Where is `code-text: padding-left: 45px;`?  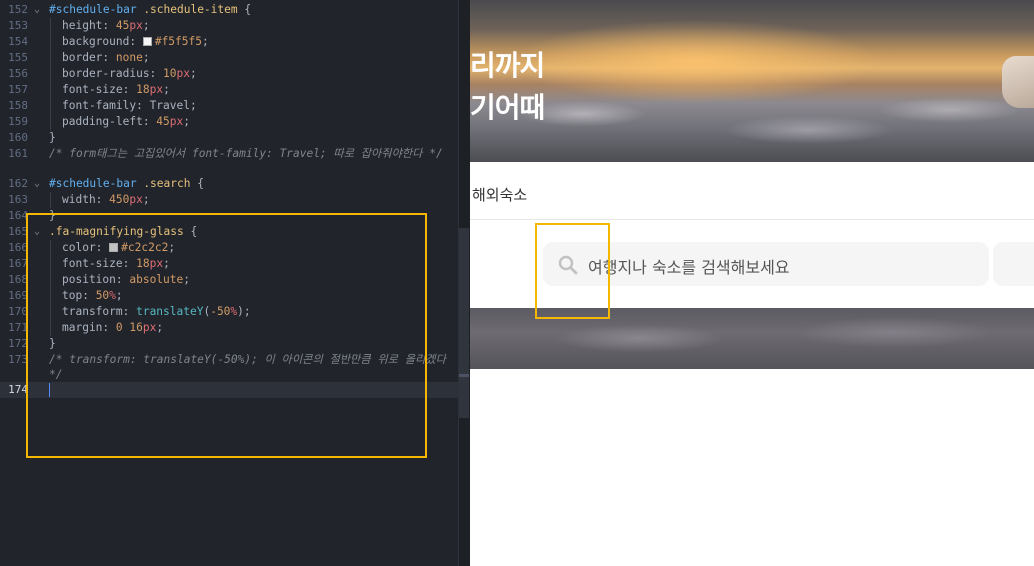
code-text: padding-left: 45px; is located at coordinates (126, 122).